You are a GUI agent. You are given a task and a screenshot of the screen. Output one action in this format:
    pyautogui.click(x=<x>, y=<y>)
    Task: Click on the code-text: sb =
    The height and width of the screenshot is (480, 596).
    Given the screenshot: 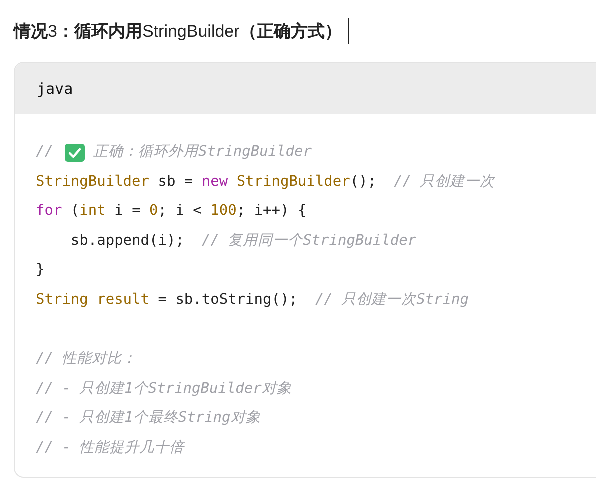 What is the action you would take?
    pyautogui.click(x=175, y=182)
    